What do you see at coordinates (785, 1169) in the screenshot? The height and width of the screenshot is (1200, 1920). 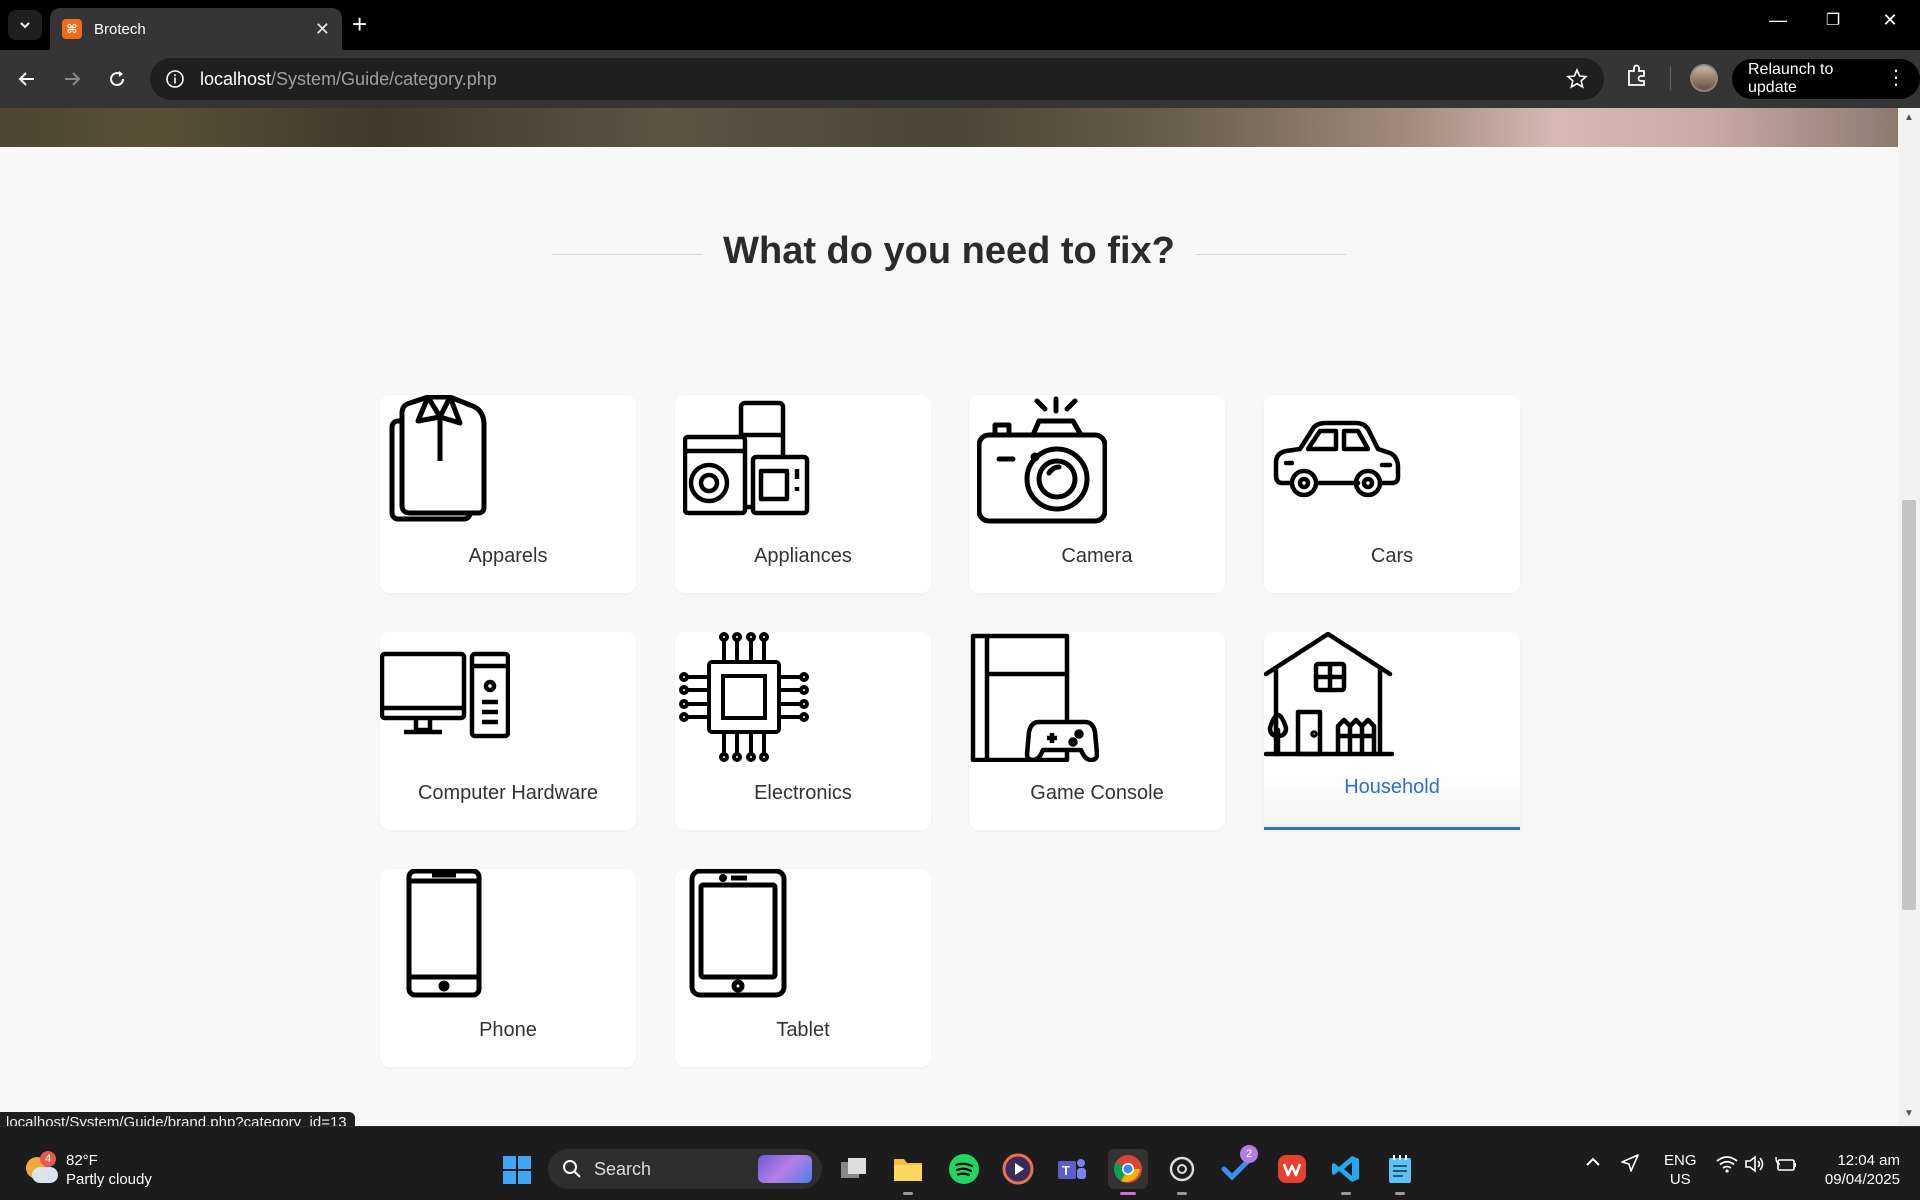 I see `search-highlight-image` at bounding box center [785, 1169].